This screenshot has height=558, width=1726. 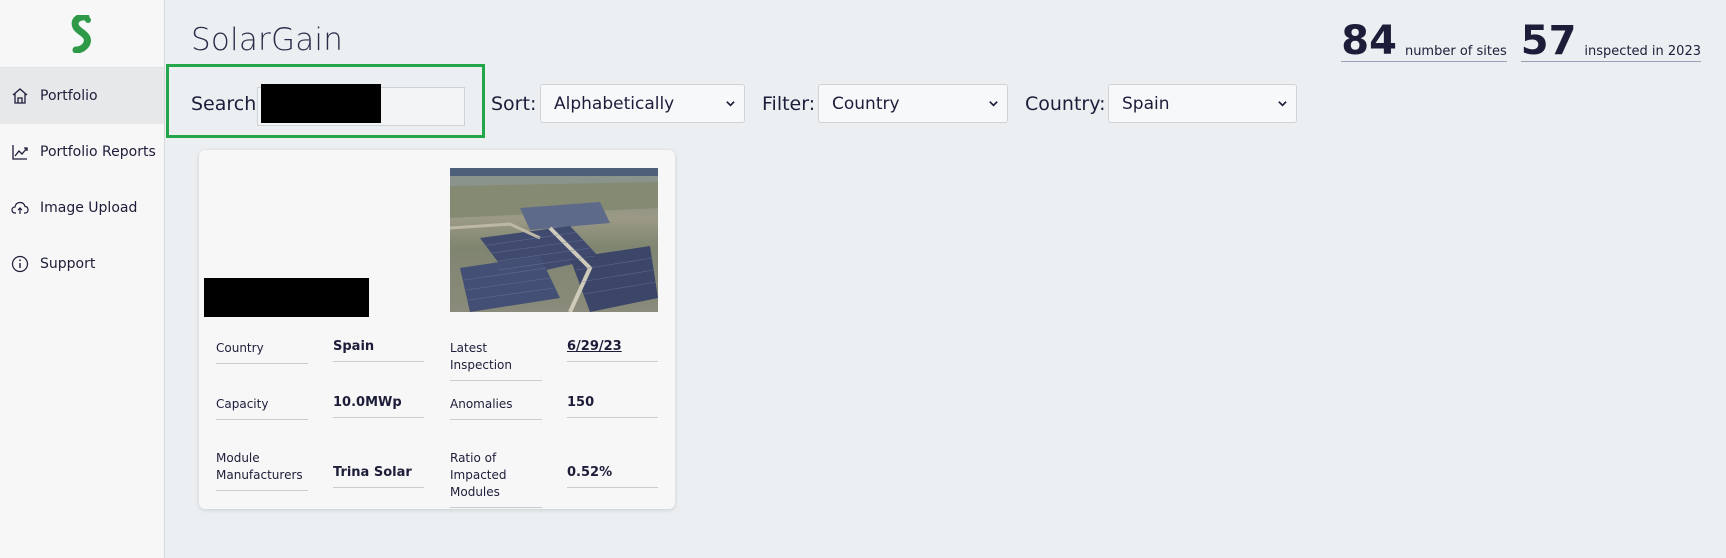 What do you see at coordinates (1610, 41) in the screenshot?
I see `stat-inspected: 57 inspected in 2023` at bounding box center [1610, 41].